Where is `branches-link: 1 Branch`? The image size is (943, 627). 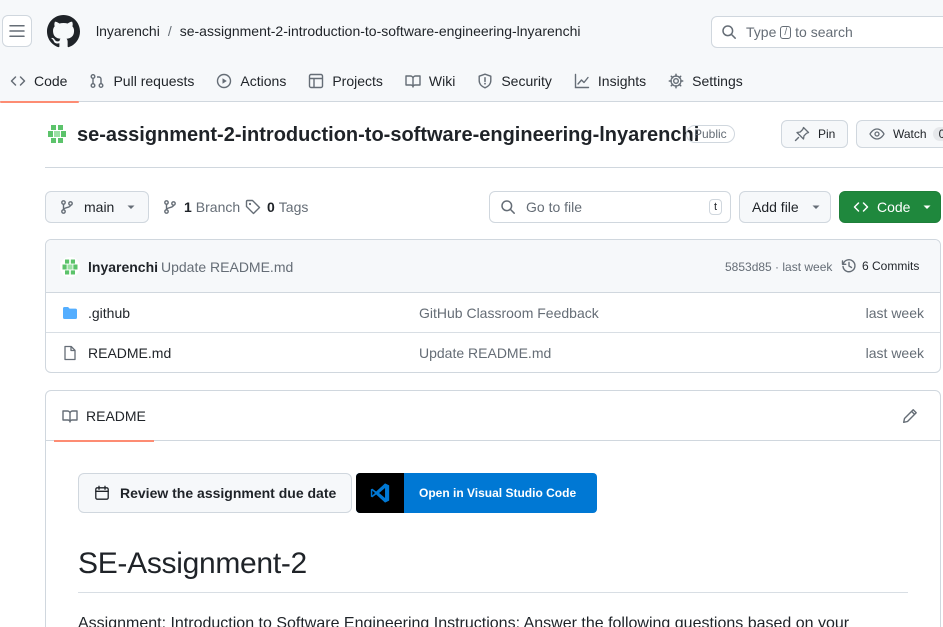
branches-link: 1 Branch is located at coordinates (201, 207).